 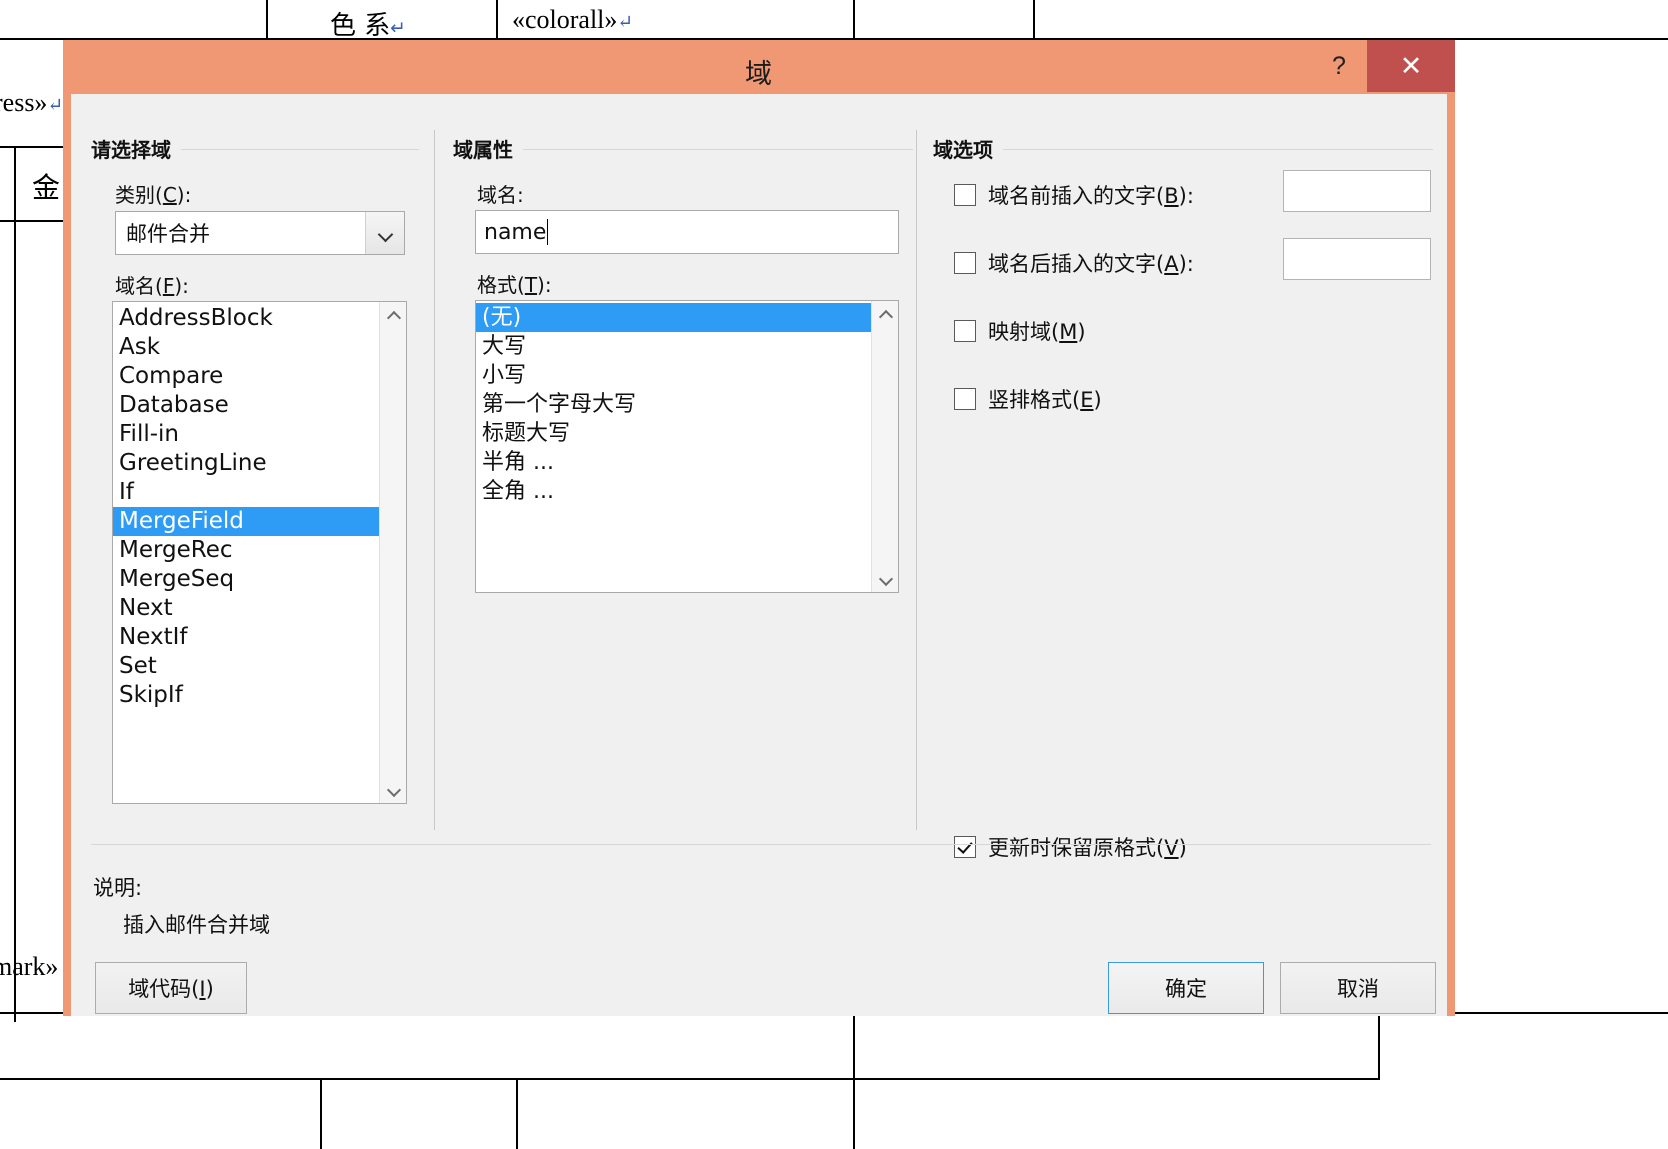 What do you see at coordinates (673, 317) in the screenshot?
I see `format-item: (无)` at bounding box center [673, 317].